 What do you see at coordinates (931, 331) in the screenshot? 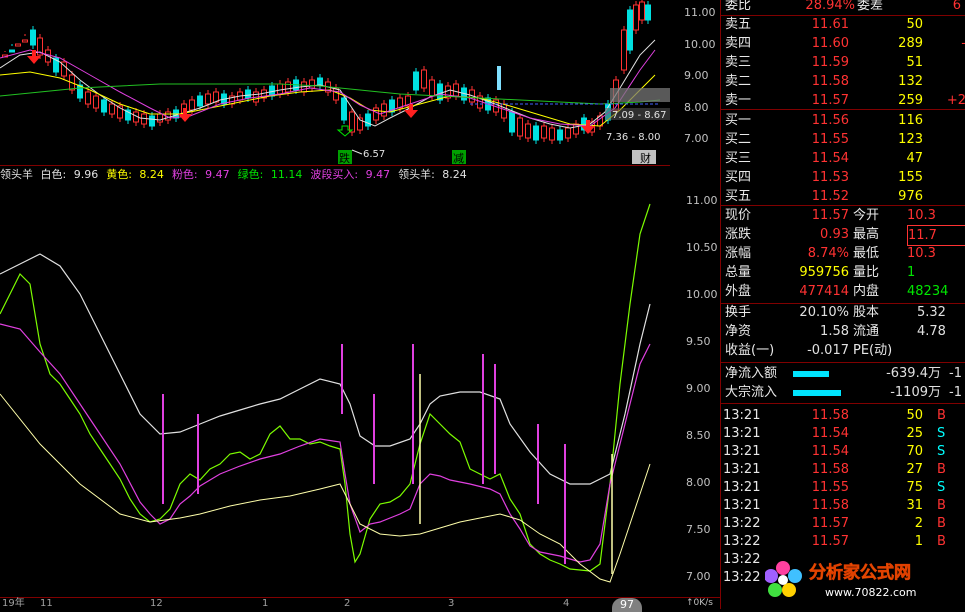
I see `fund-value-2: 4.78` at bounding box center [931, 331].